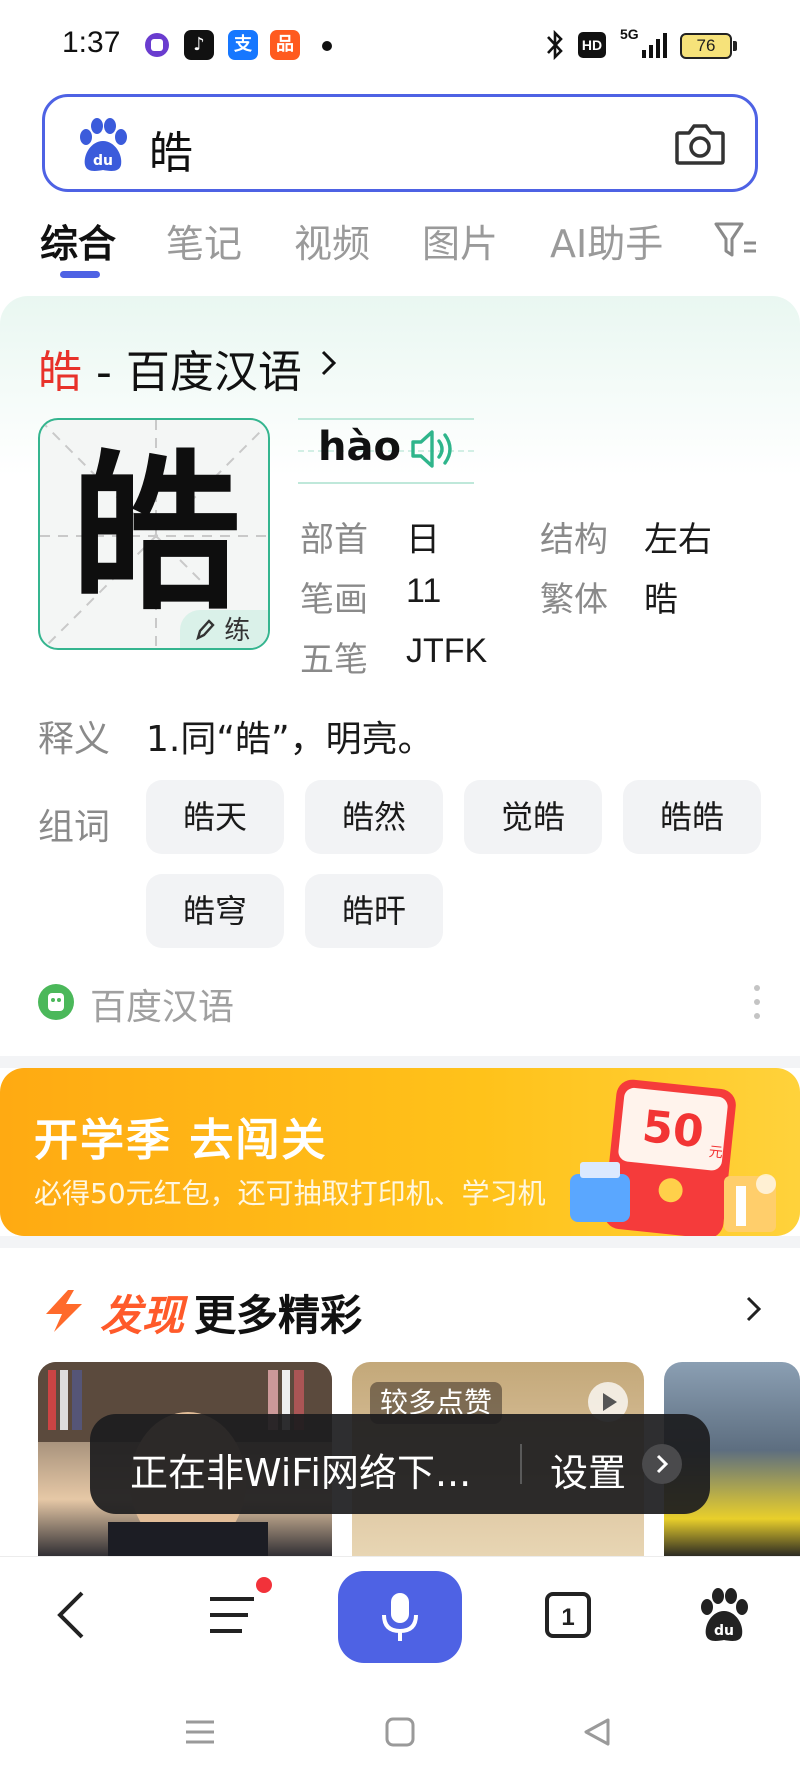 This screenshot has height=1787, width=800. What do you see at coordinates (78, 240) in the screenshot?
I see `tab-all: 综合` at bounding box center [78, 240].